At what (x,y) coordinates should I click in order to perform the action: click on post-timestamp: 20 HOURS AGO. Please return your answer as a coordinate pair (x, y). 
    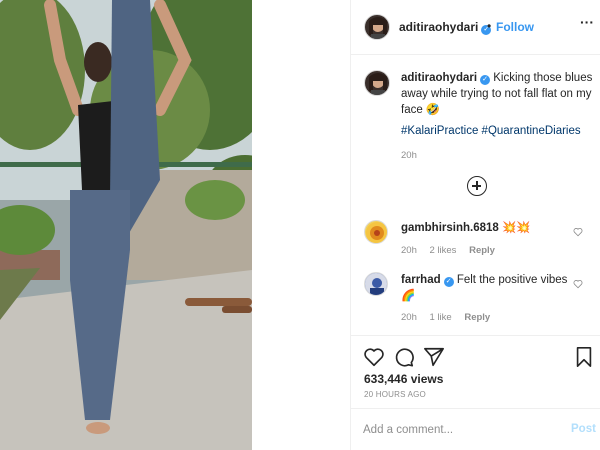
    Looking at the image, I should click on (395, 394).